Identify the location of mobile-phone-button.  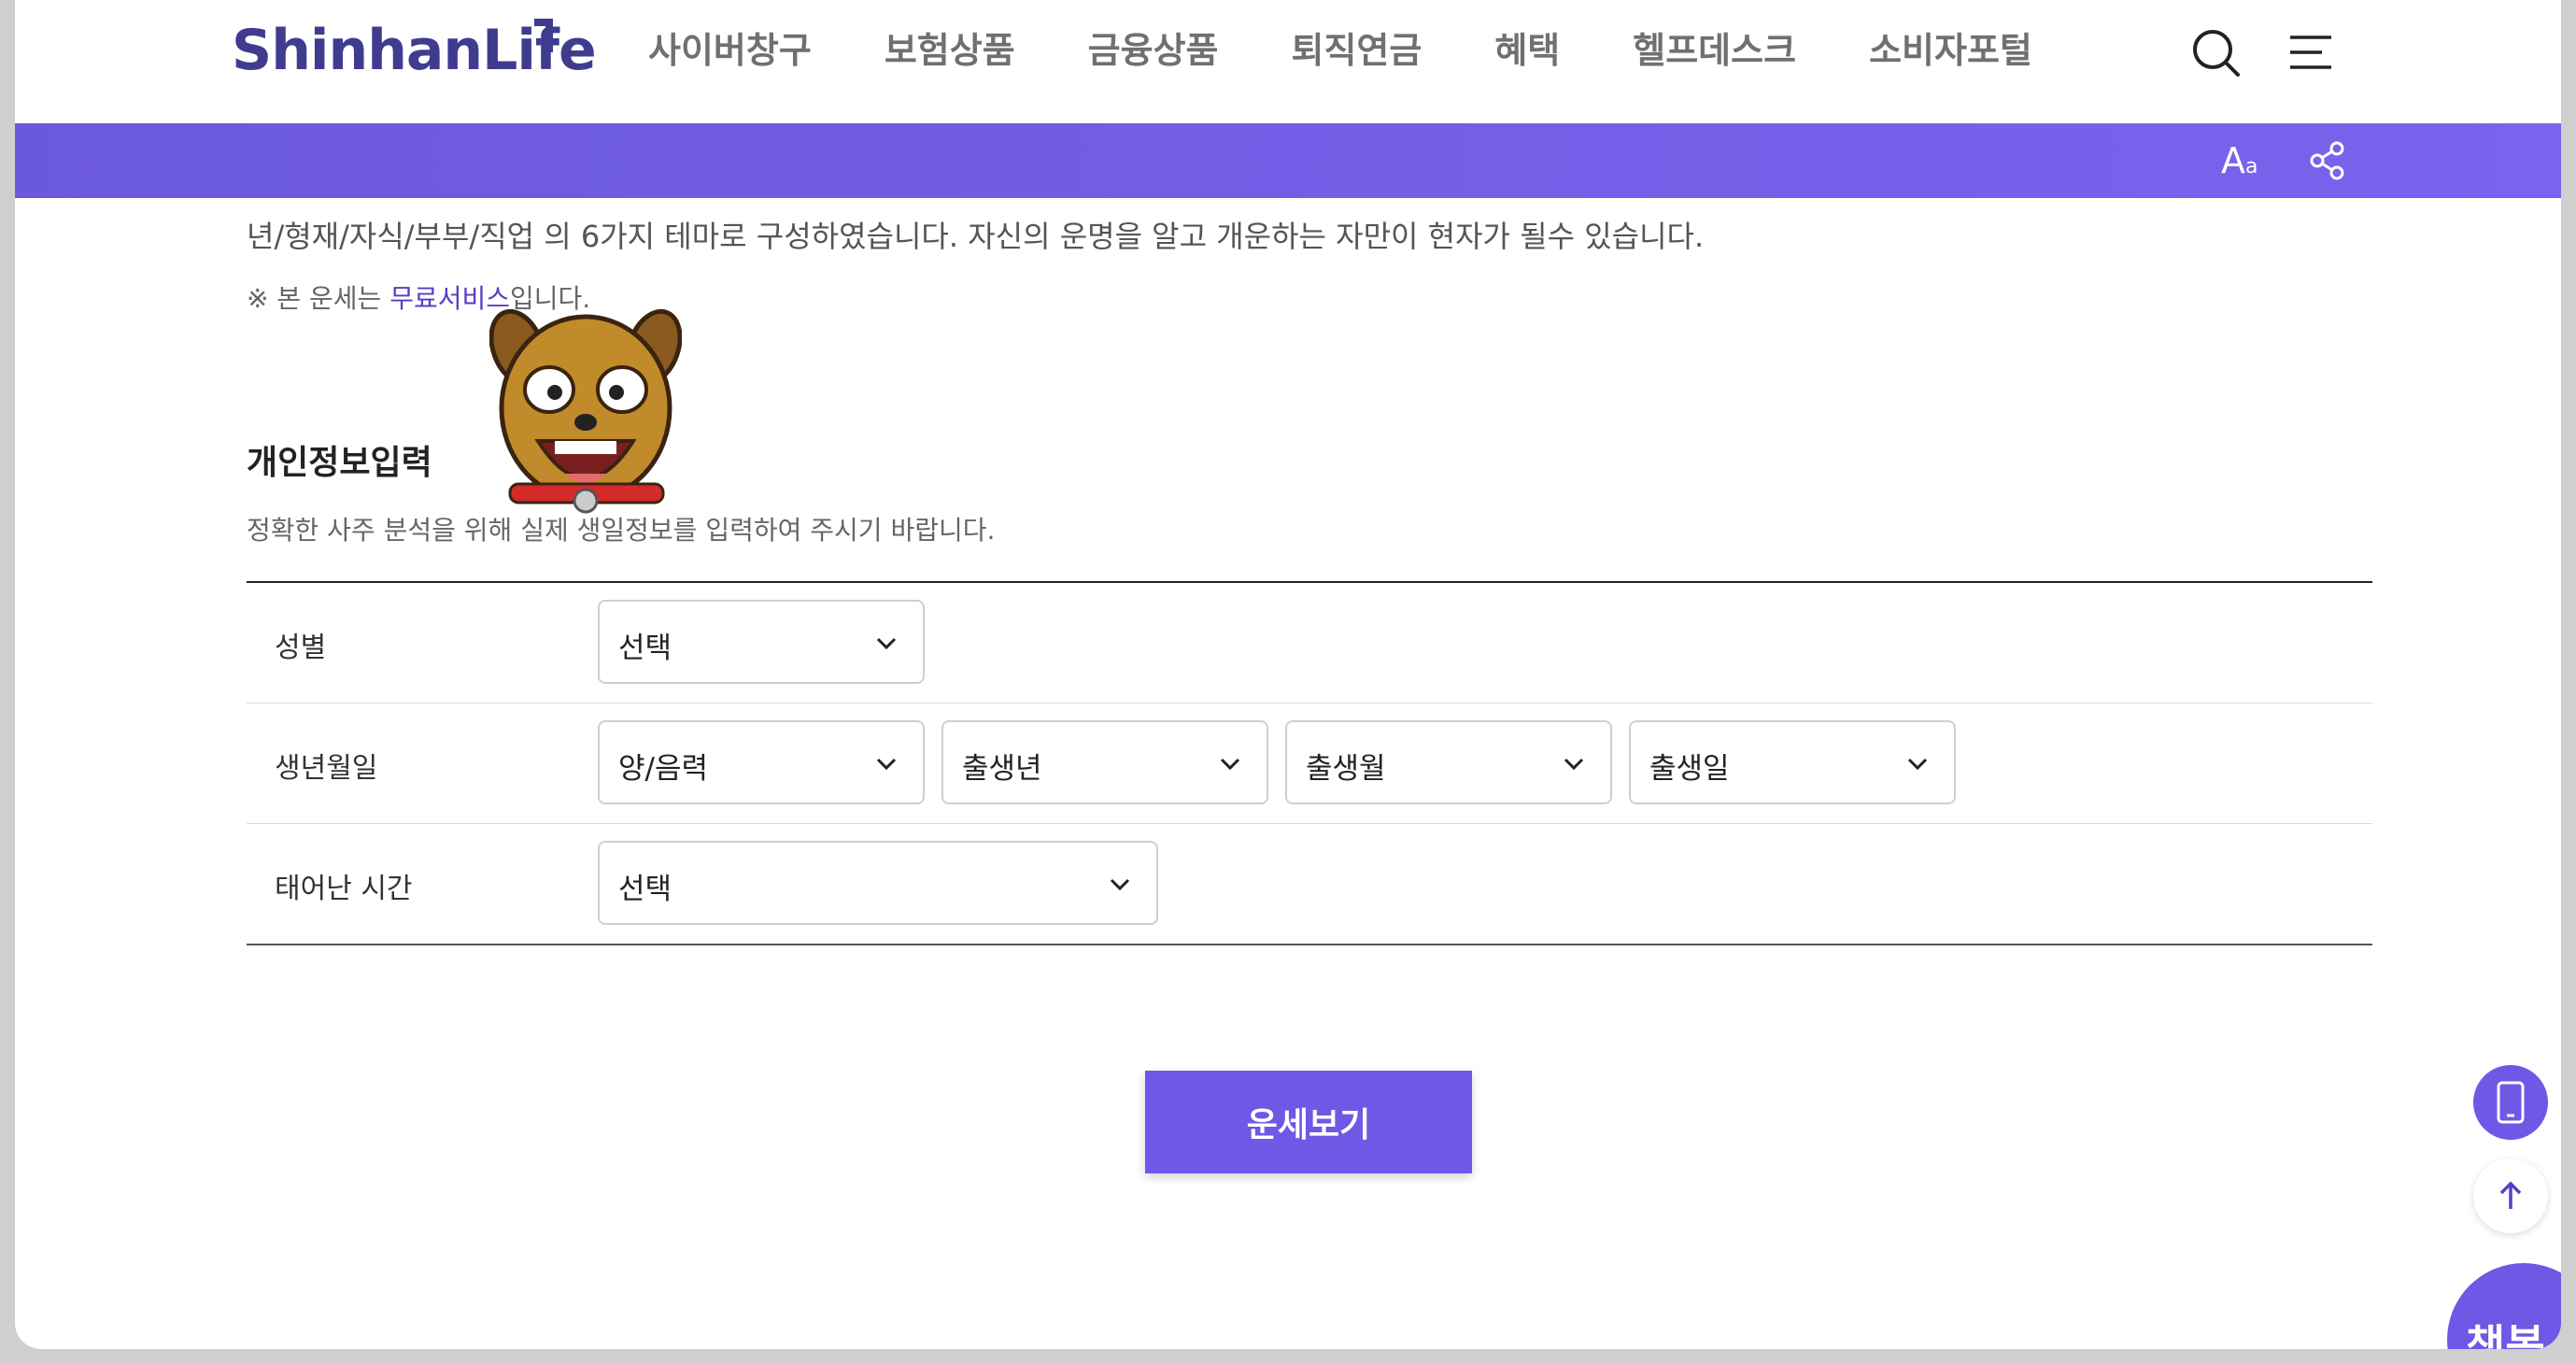
(2510, 1102).